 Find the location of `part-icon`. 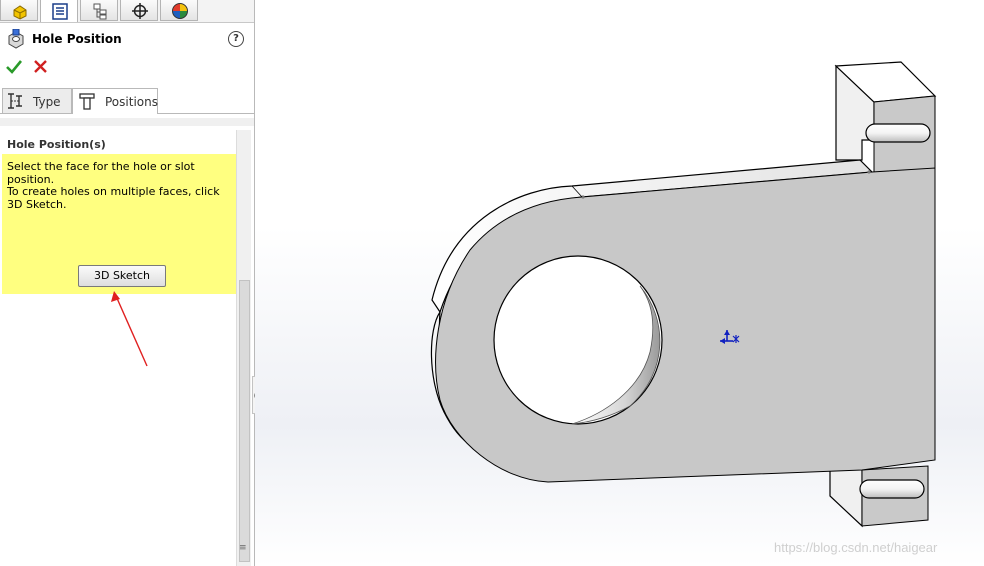

part-icon is located at coordinates (20, 12).